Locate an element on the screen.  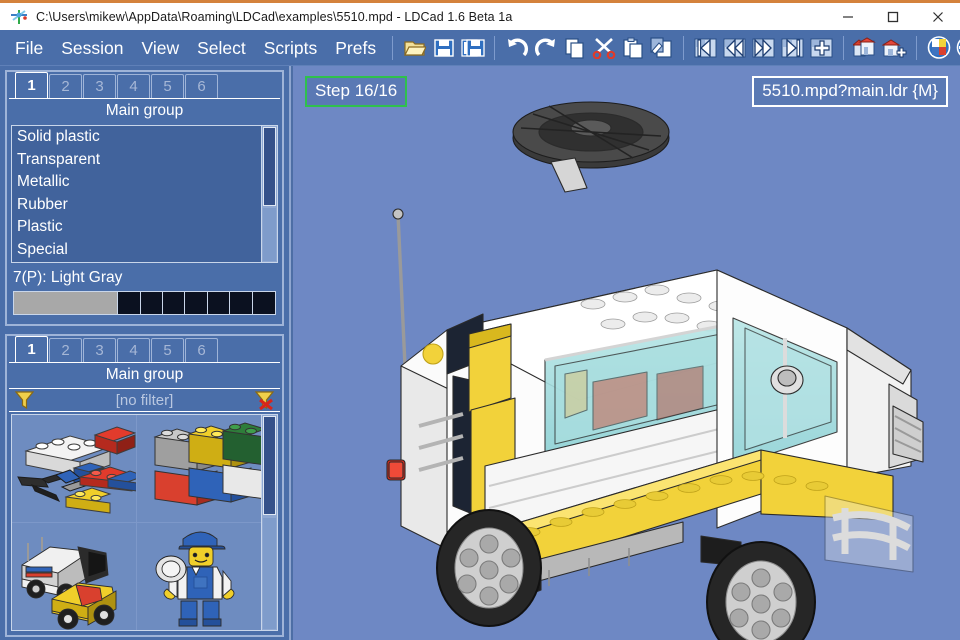
list-item: Transparent is located at coordinates (144, 160).